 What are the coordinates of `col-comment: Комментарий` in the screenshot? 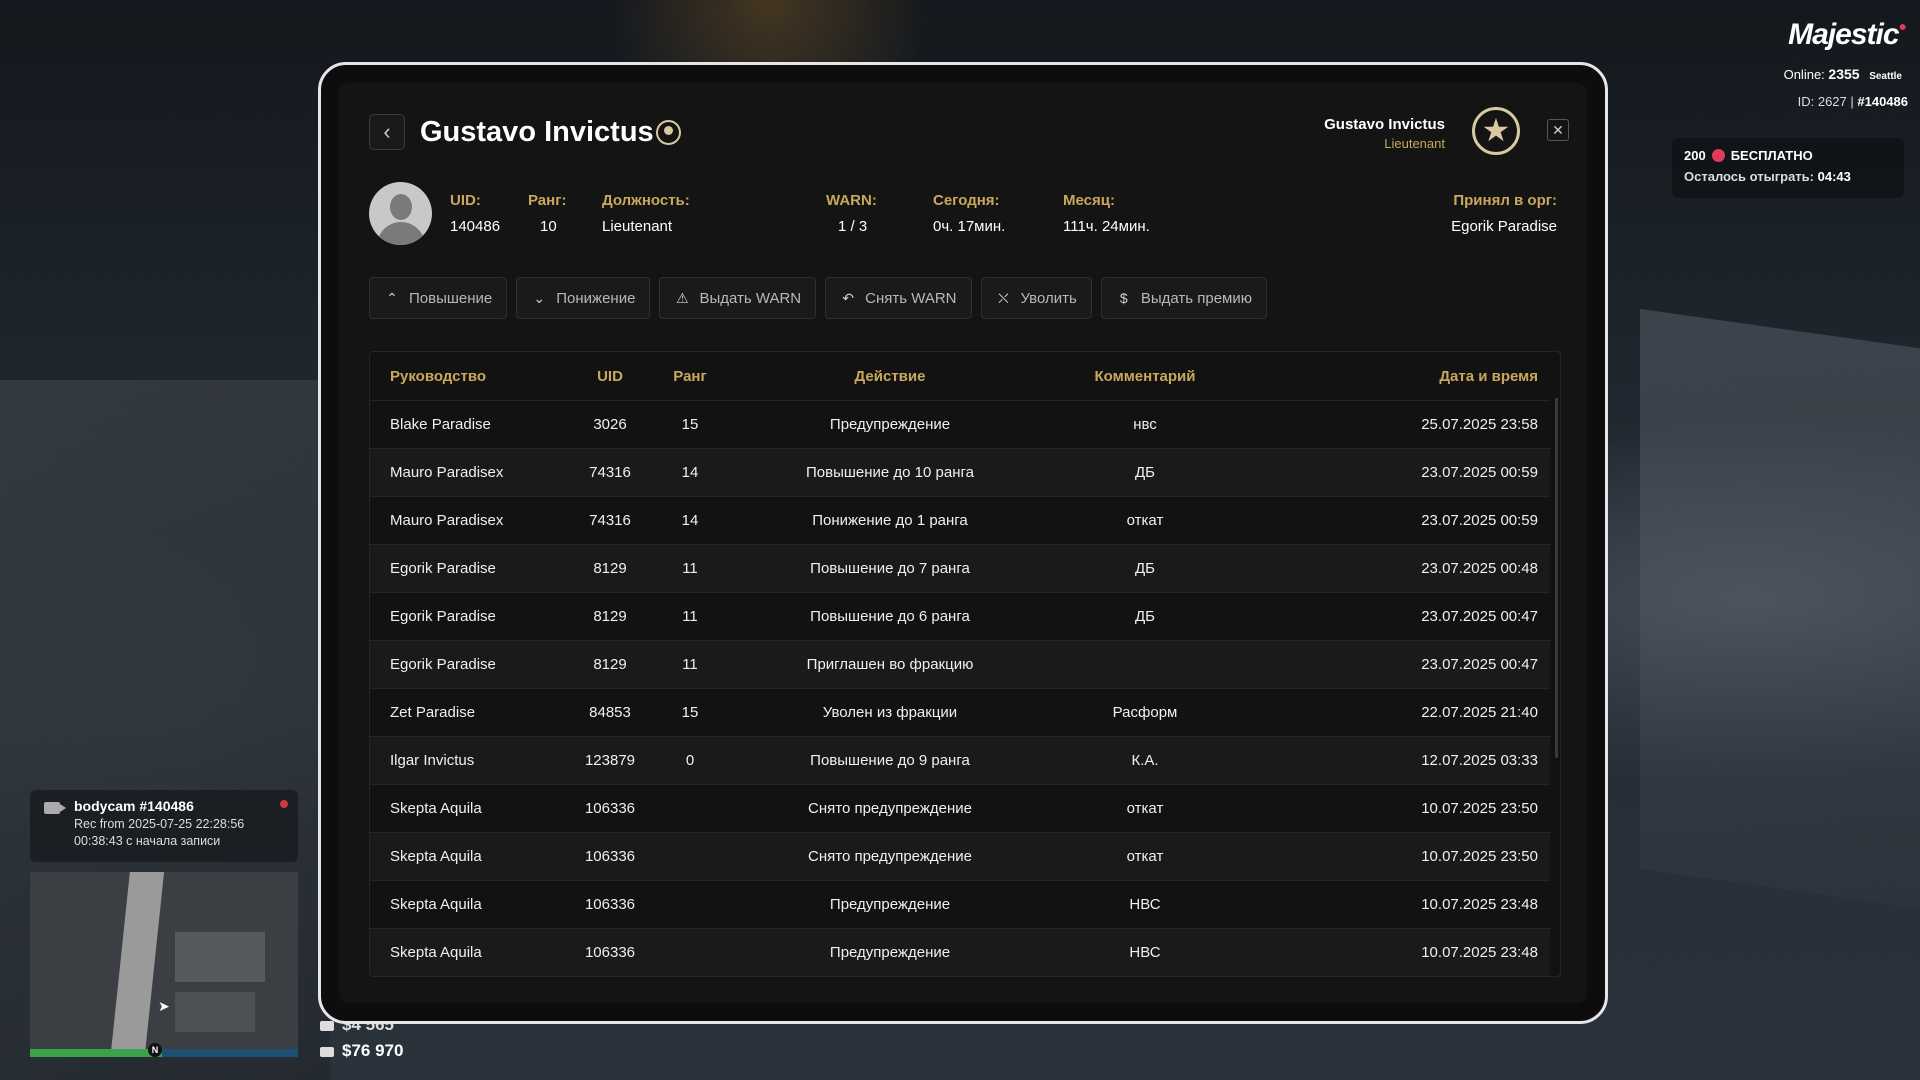 It's located at (1145, 376).